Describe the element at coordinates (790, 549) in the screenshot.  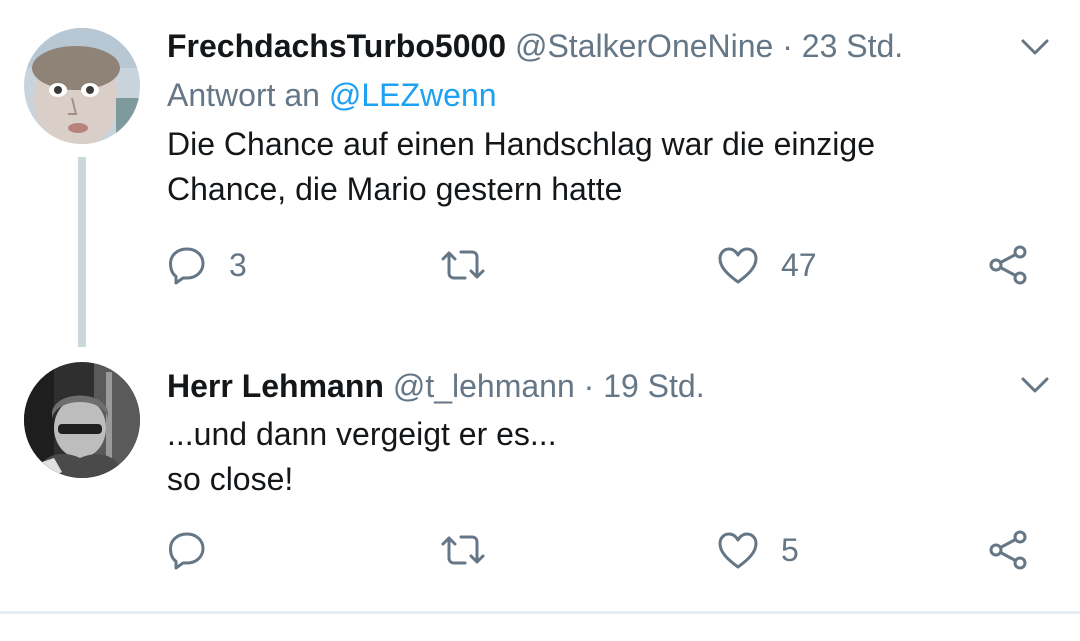
I see `like-count: 5` at that location.